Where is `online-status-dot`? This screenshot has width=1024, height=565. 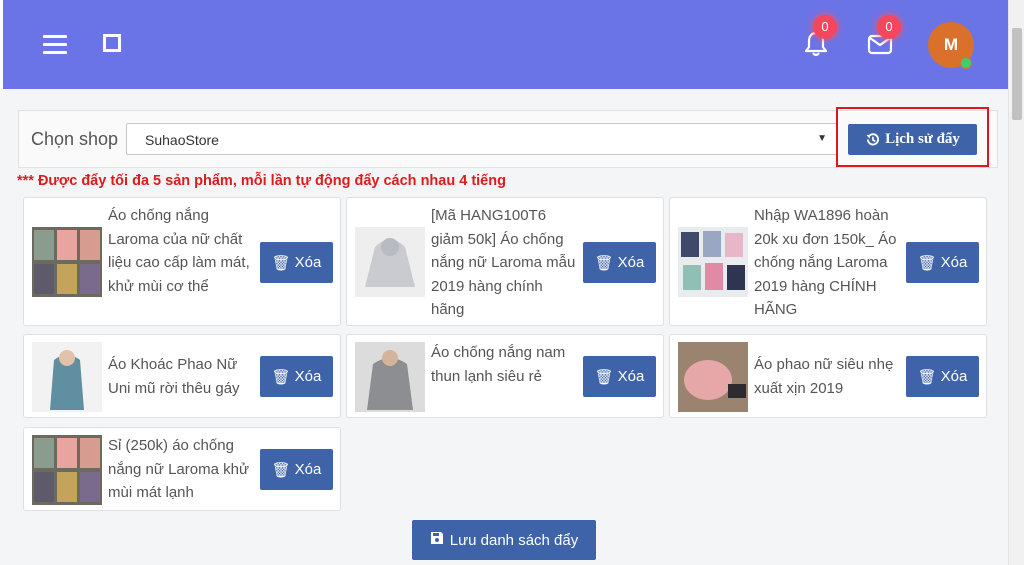 online-status-dot is located at coordinates (966, 63).